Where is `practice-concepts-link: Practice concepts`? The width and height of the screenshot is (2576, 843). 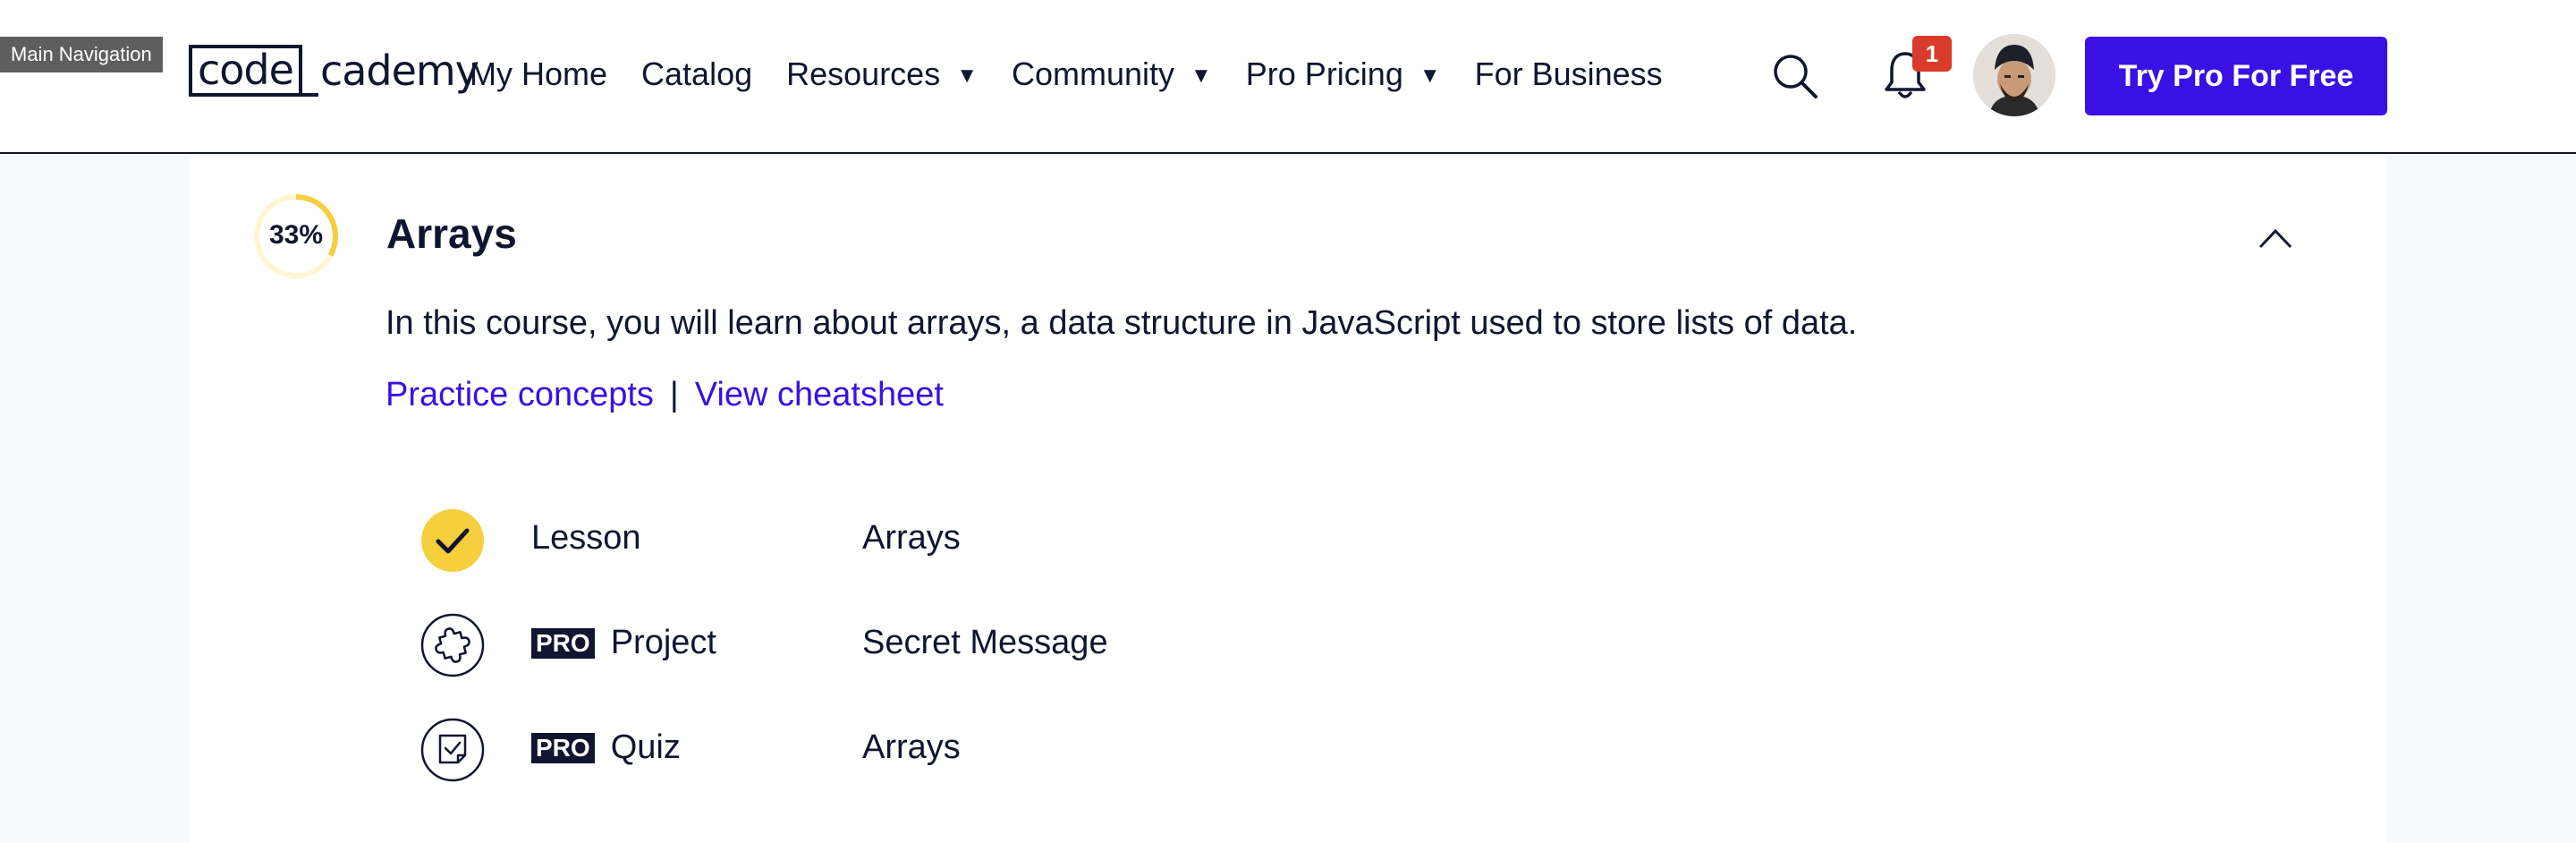
practice-concepts-link: Practice concepts is located at coordinates (520, 395).